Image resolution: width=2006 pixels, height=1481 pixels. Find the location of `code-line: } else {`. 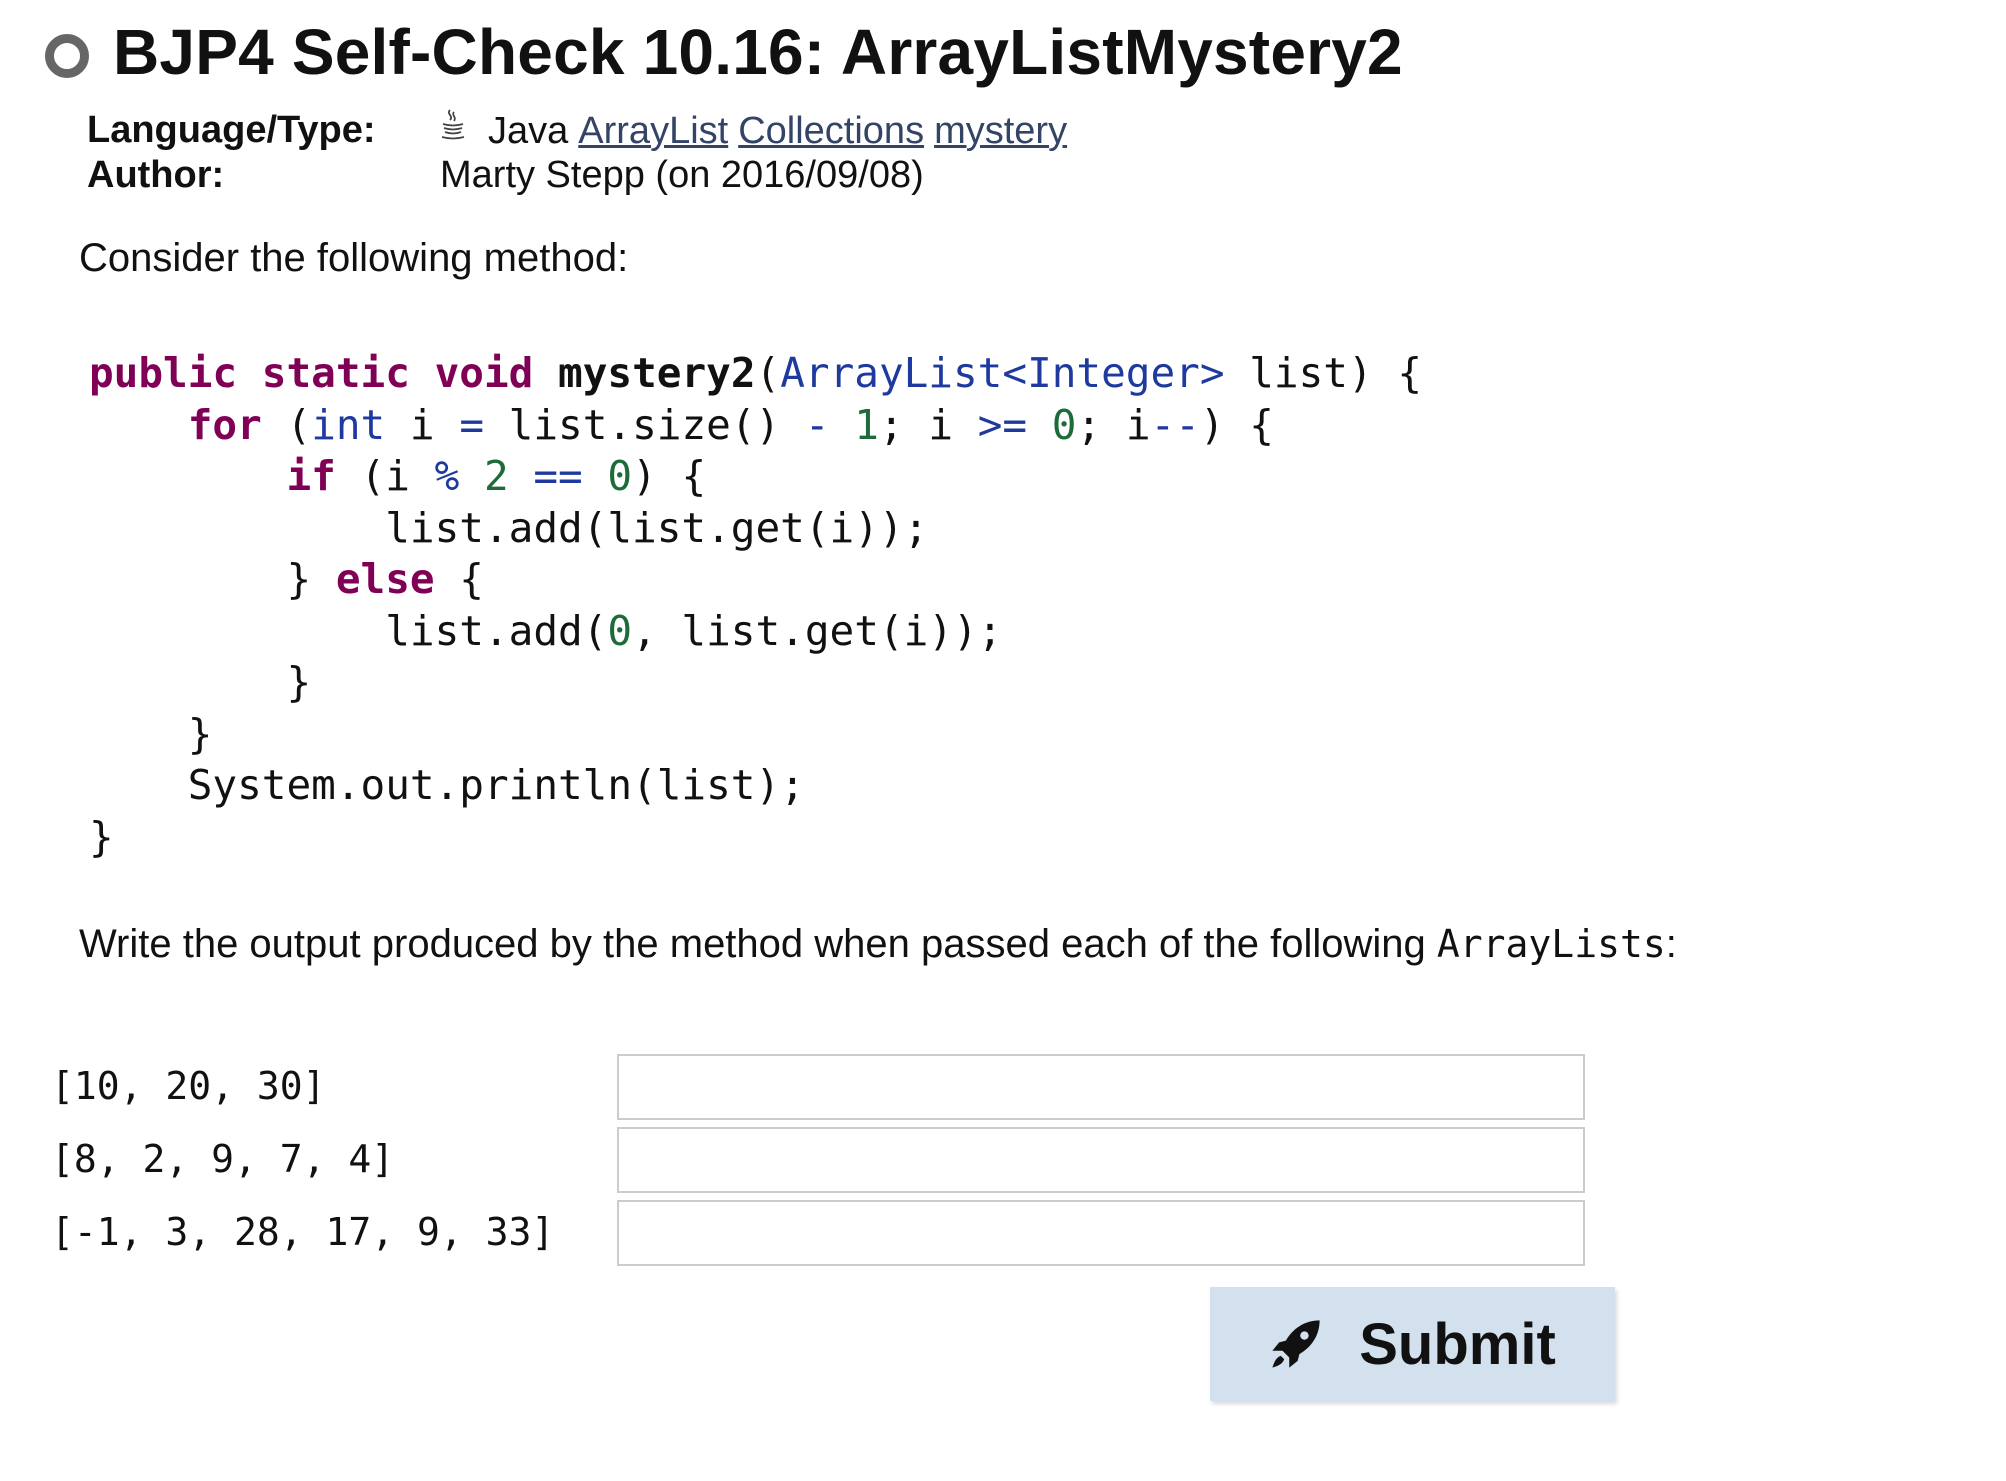

code-line: } else { is located at coordinates (286, 579).